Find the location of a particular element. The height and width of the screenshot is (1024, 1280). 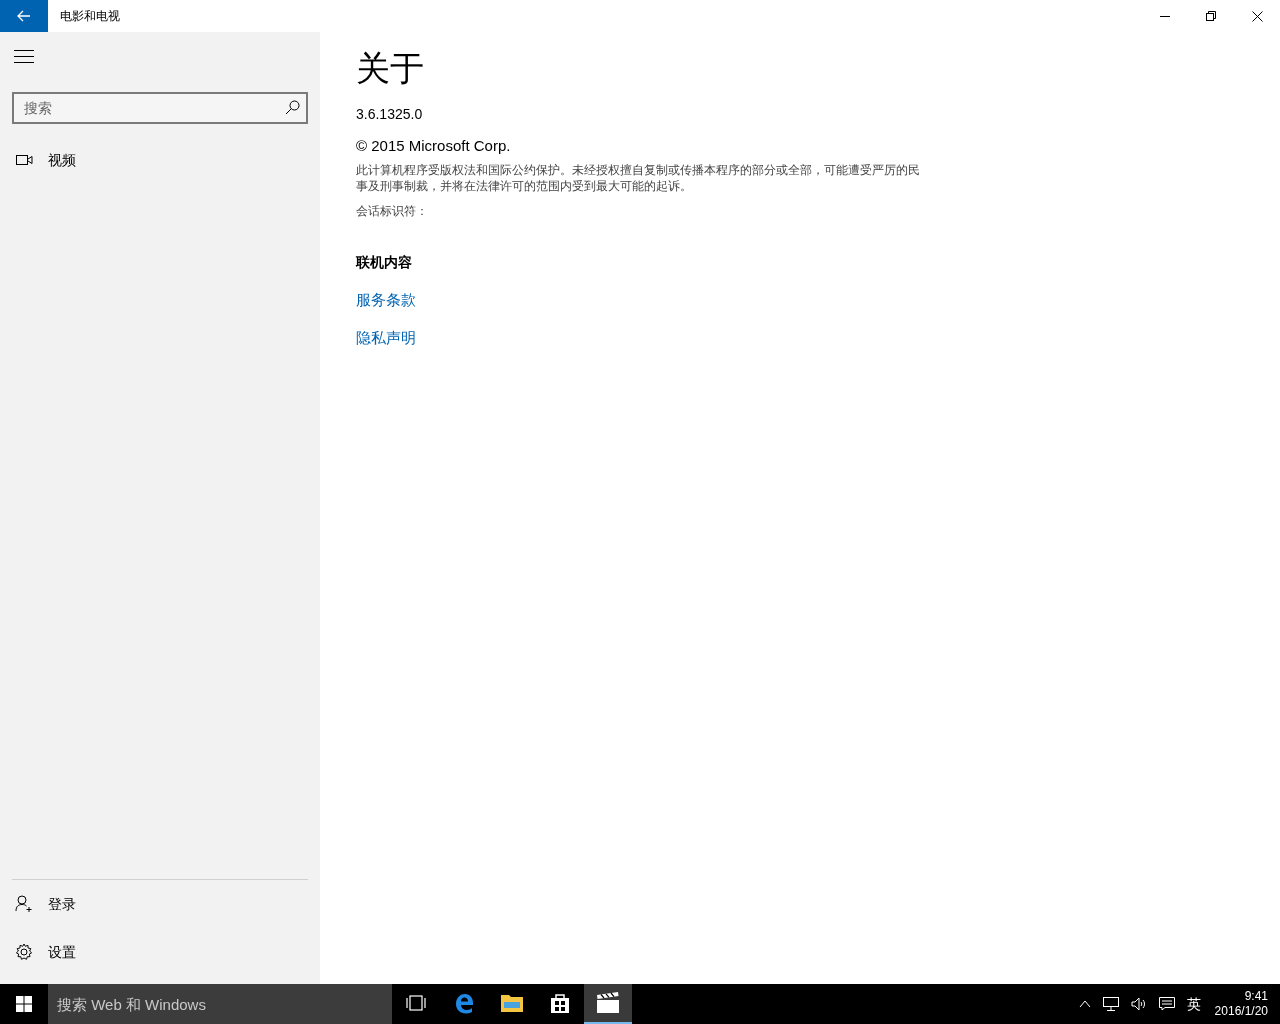

settings-icon is located at coordinates (24, 952).